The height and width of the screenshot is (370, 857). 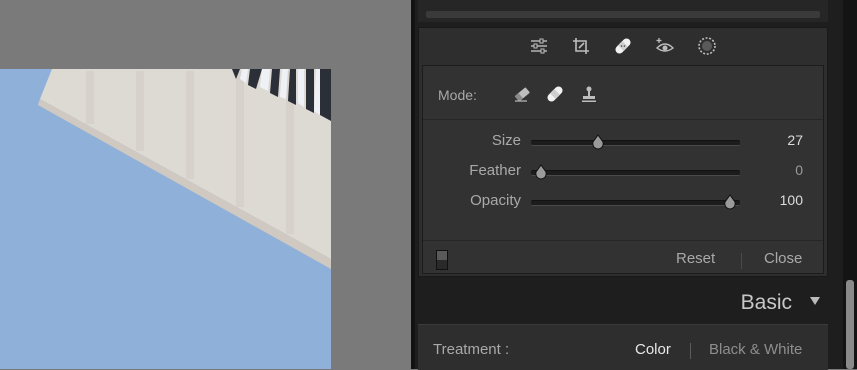 What do you see at coordinates (539, 46) in the screenshot?
I see `adjustments-icon` at bounding box center [539, 46].